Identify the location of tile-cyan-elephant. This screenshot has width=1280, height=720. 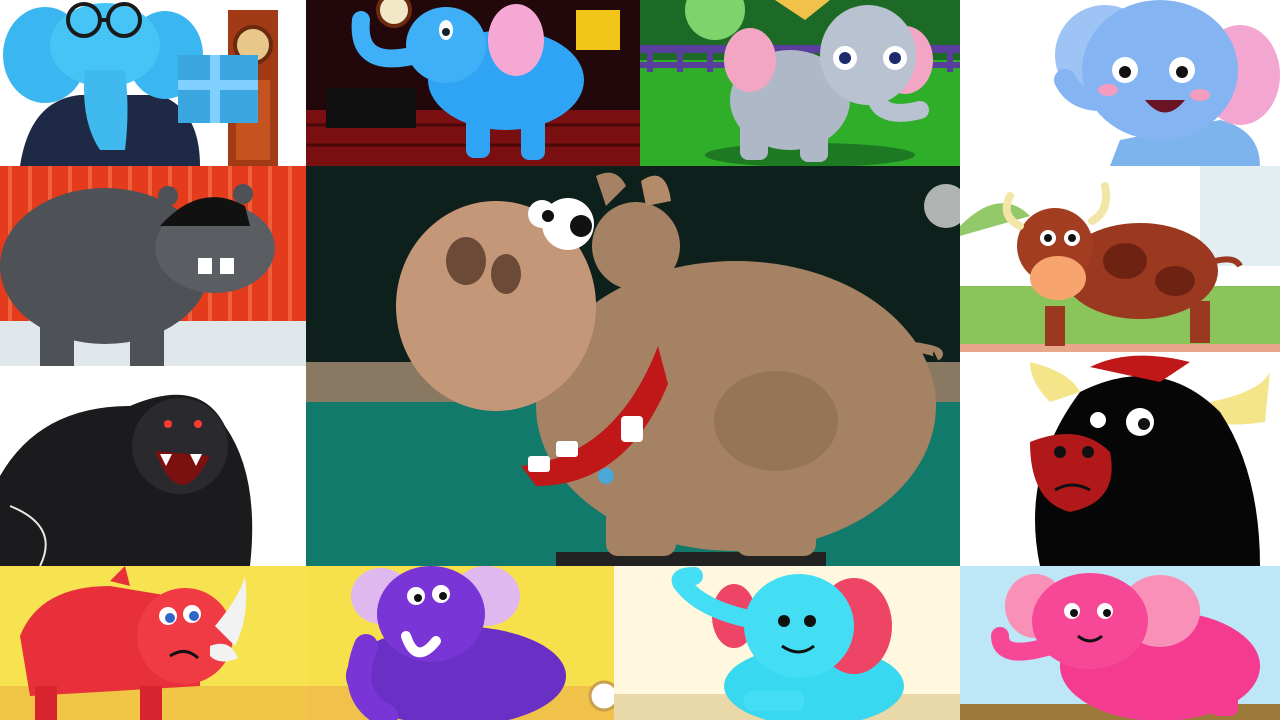
(787, 643).